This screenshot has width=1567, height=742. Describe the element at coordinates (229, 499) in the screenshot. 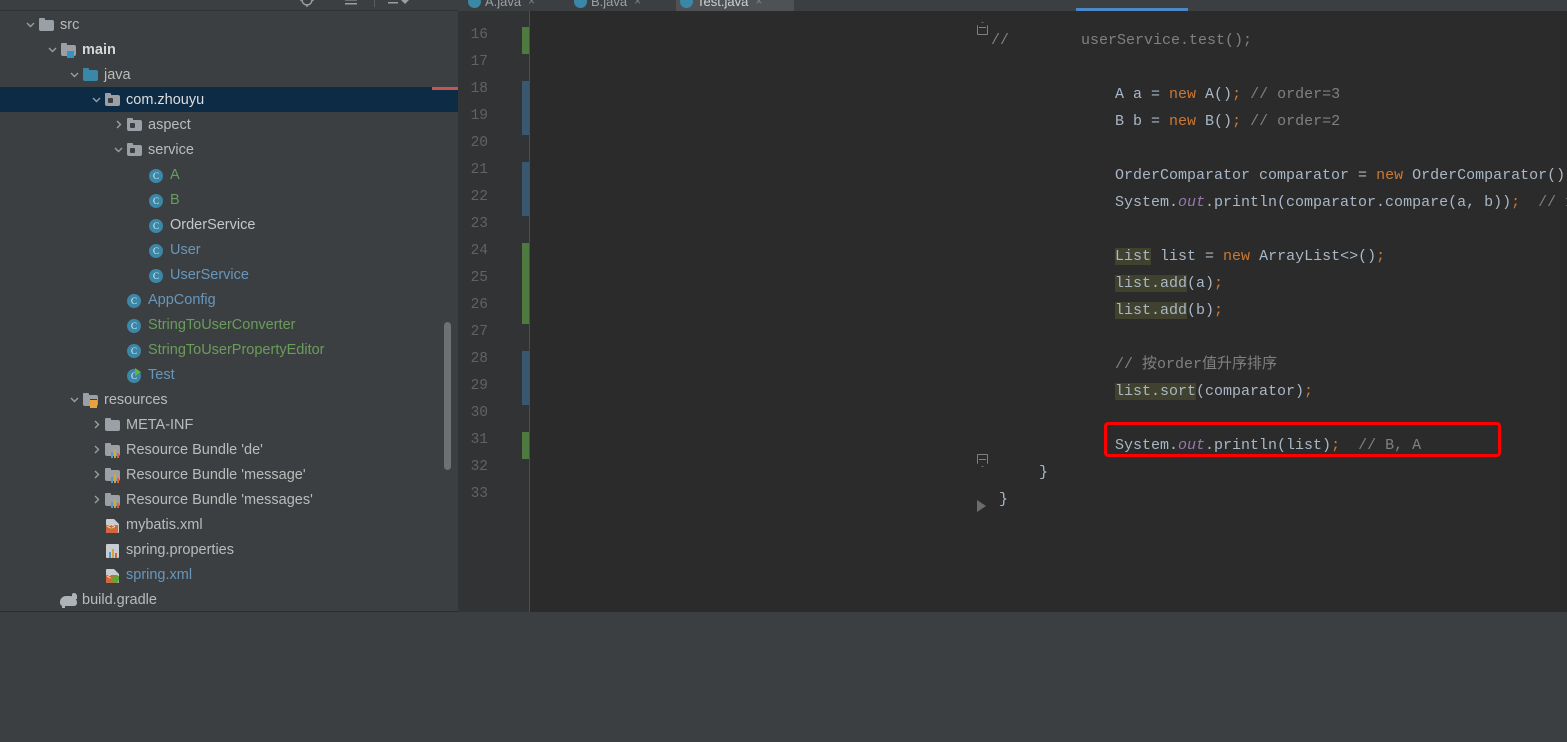

I see `tree-item-resource-bundle-messages: Resource Bundle 'messages'` at that location.